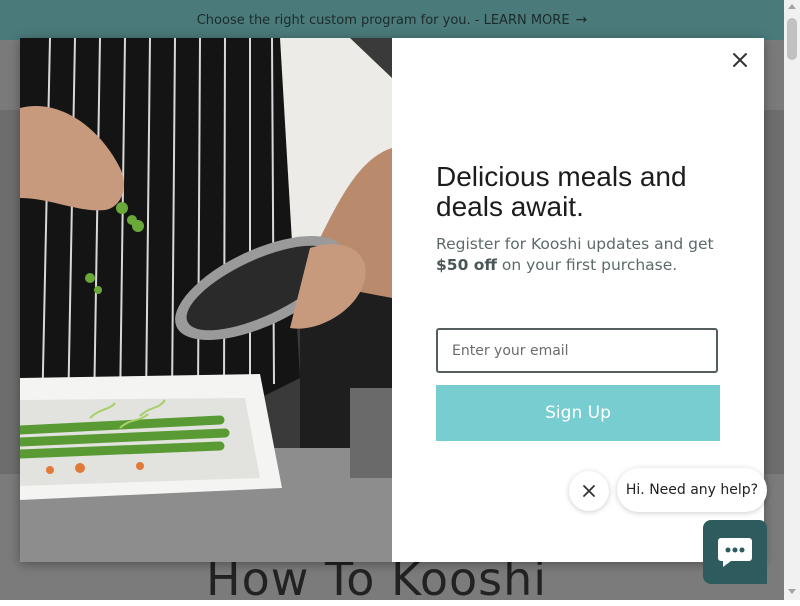 Image resolution: width=800 pixels, height=606 pixels. I want to click on subtext-start: Register for Kooshi updates and get, so click(575, 244).